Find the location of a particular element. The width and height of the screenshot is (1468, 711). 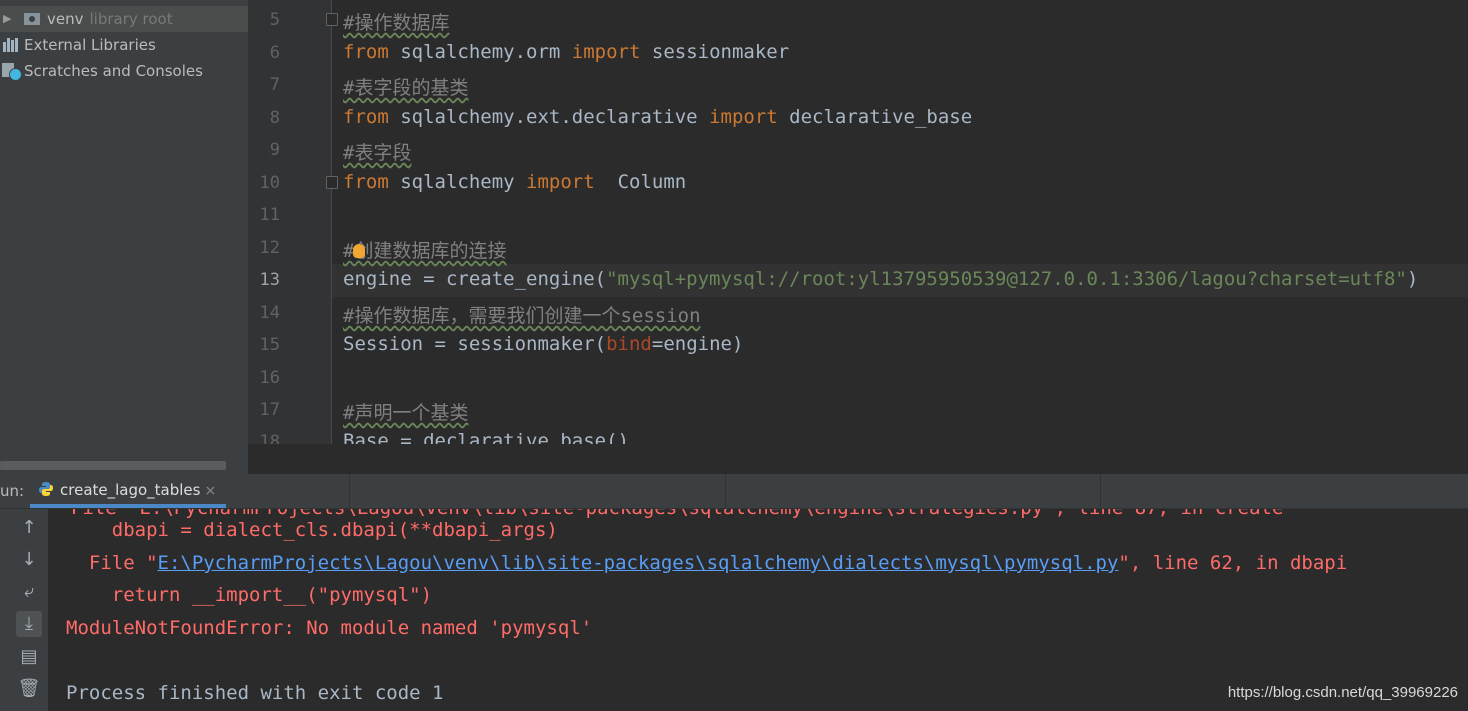

line-number: 6 is located at coordinates (274, 53).